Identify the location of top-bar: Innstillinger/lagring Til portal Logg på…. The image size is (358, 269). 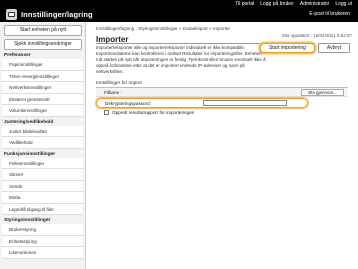
(179, 11).